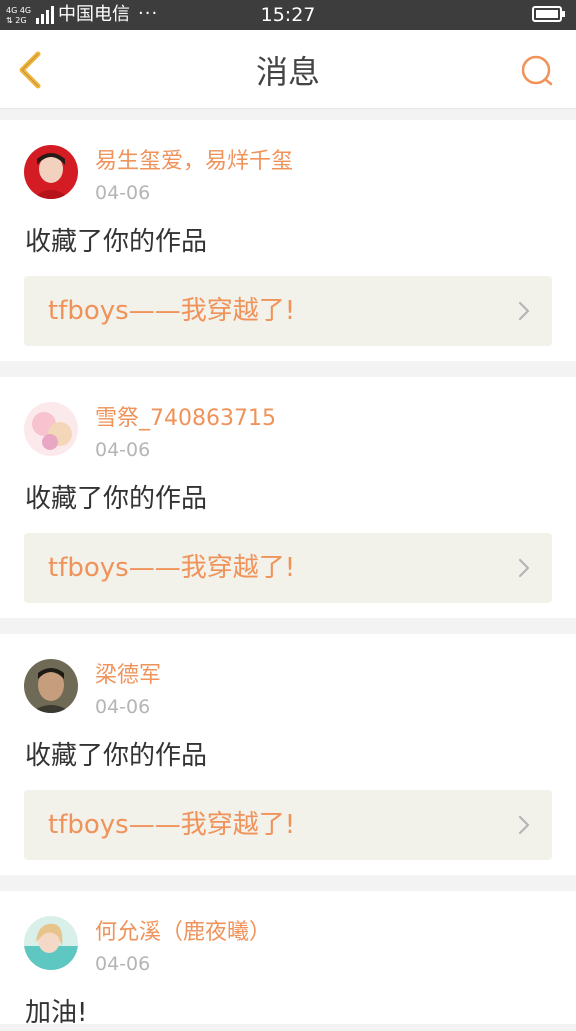 The width and height of the screenshot is (576, 1031). I want to click on username: 何允溪（鹿夜曦）, so click(183, 933).